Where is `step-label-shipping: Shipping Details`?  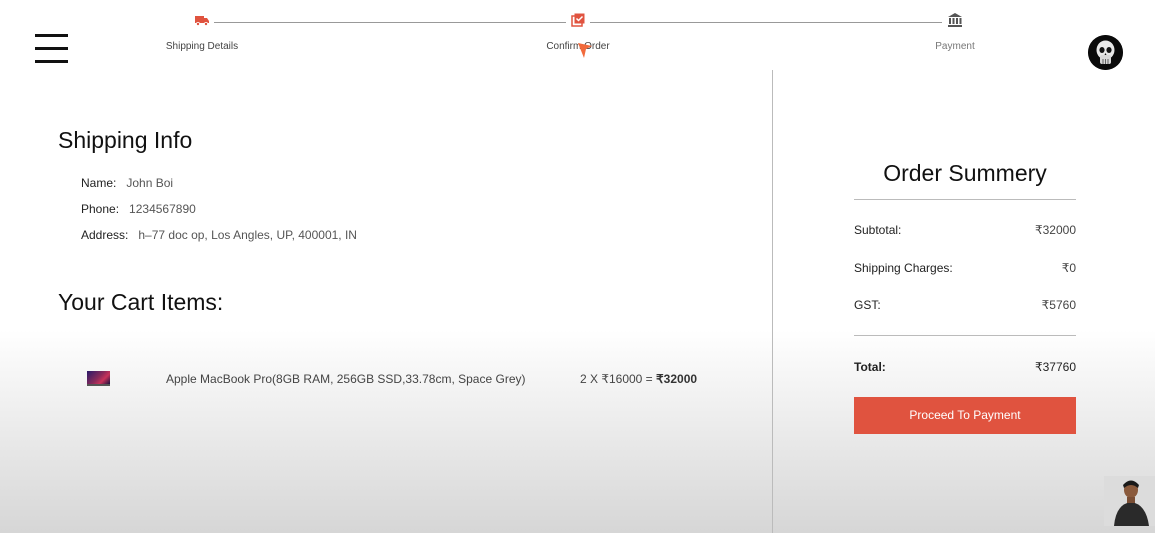
step-label-shipping: Shipping Details is located at coordinates (202, 46).